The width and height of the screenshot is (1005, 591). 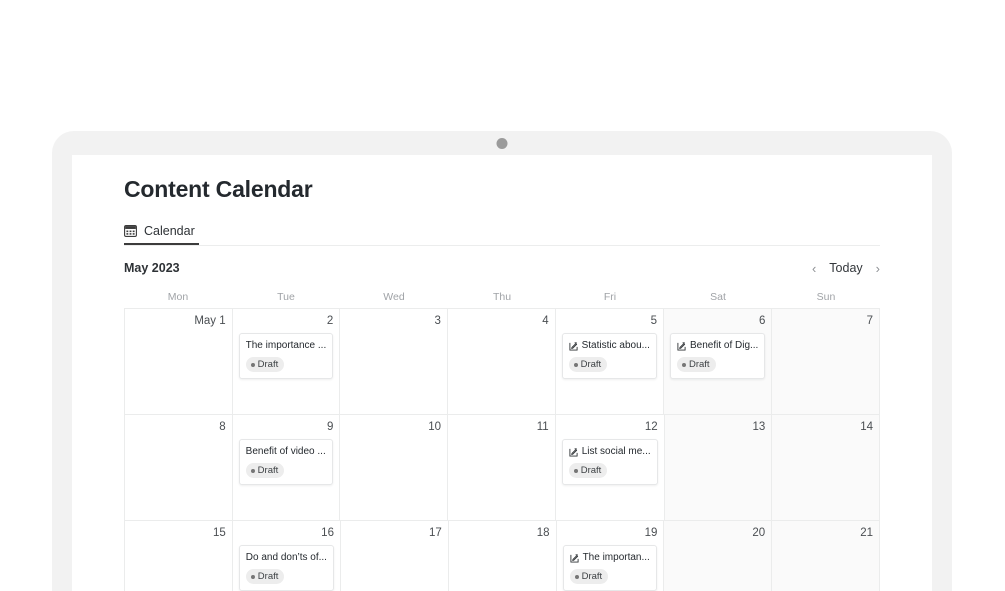 What do you see at coordinates (814, 268) in the screenshot?
I see `chevron-left-icon: ‹` at bounding box center [814, 268].